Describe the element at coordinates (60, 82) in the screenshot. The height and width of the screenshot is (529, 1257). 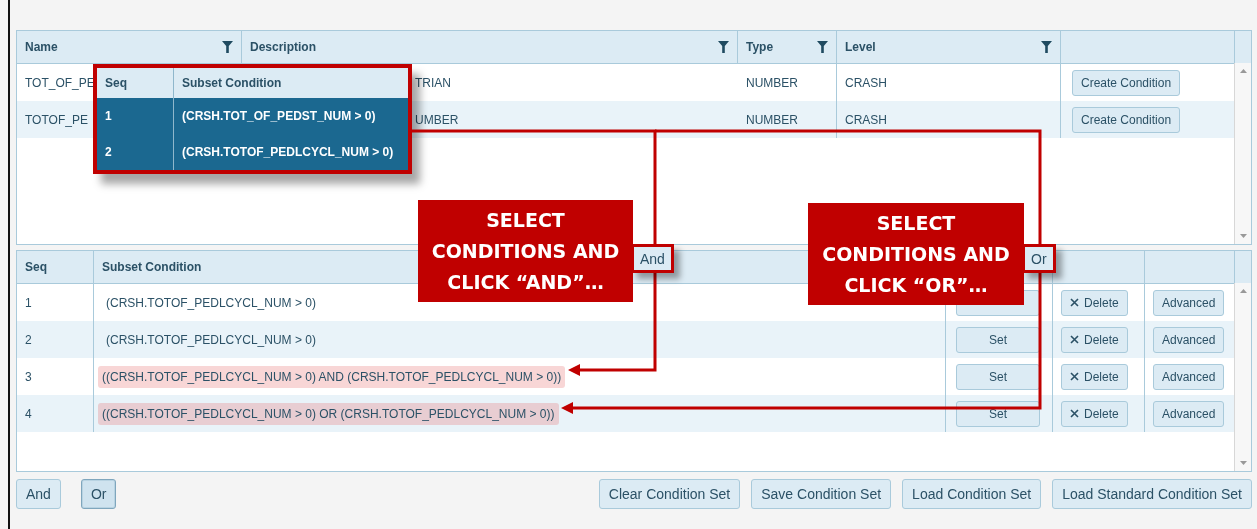
I see `table-cell: TOT_OF_PE` at that location.